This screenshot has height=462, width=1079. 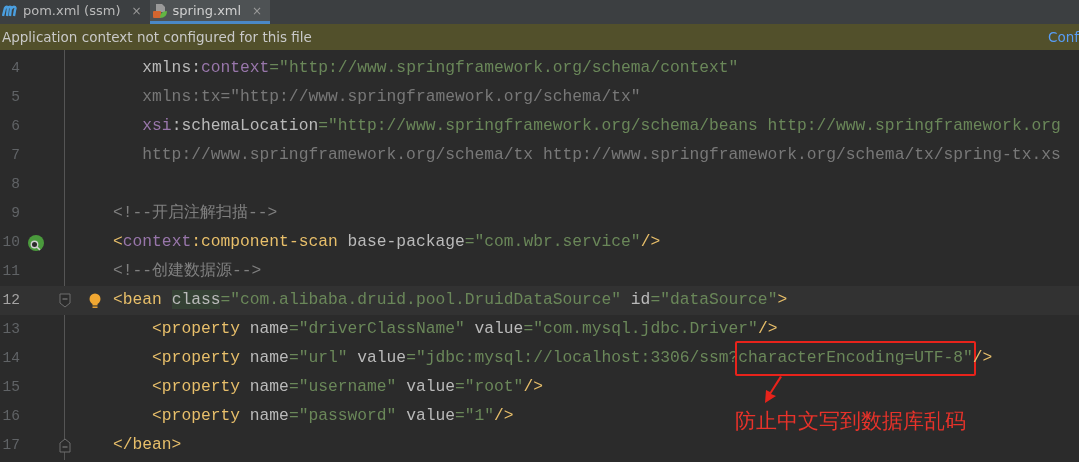 What do you see at coordinates (10, 300) in the screenshot?
I see `line-number: 12` at bounding box center [10, 300].